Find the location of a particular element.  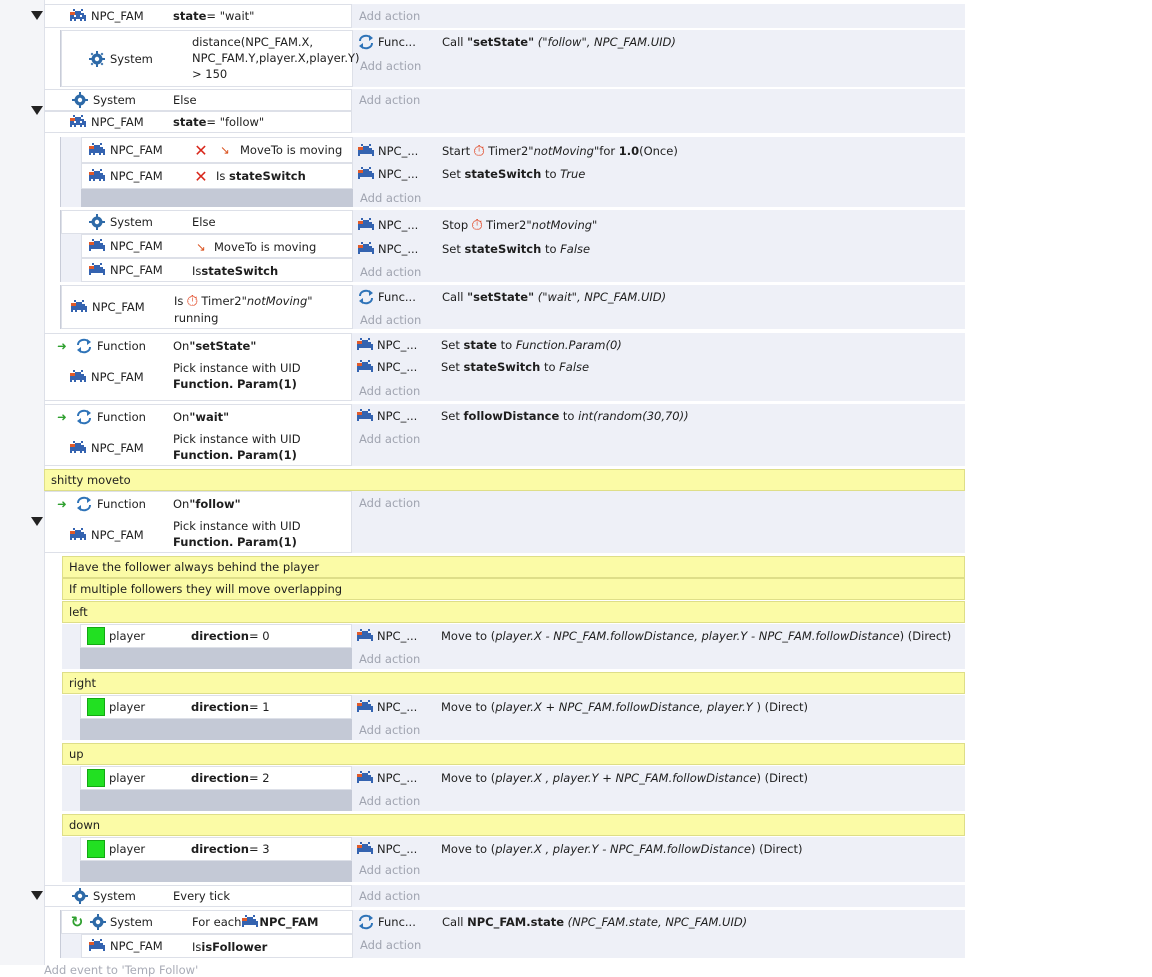

action-row: NPC_... Stop ⏱ Timer2 "notMoving" is located at coordinates (477, 225).